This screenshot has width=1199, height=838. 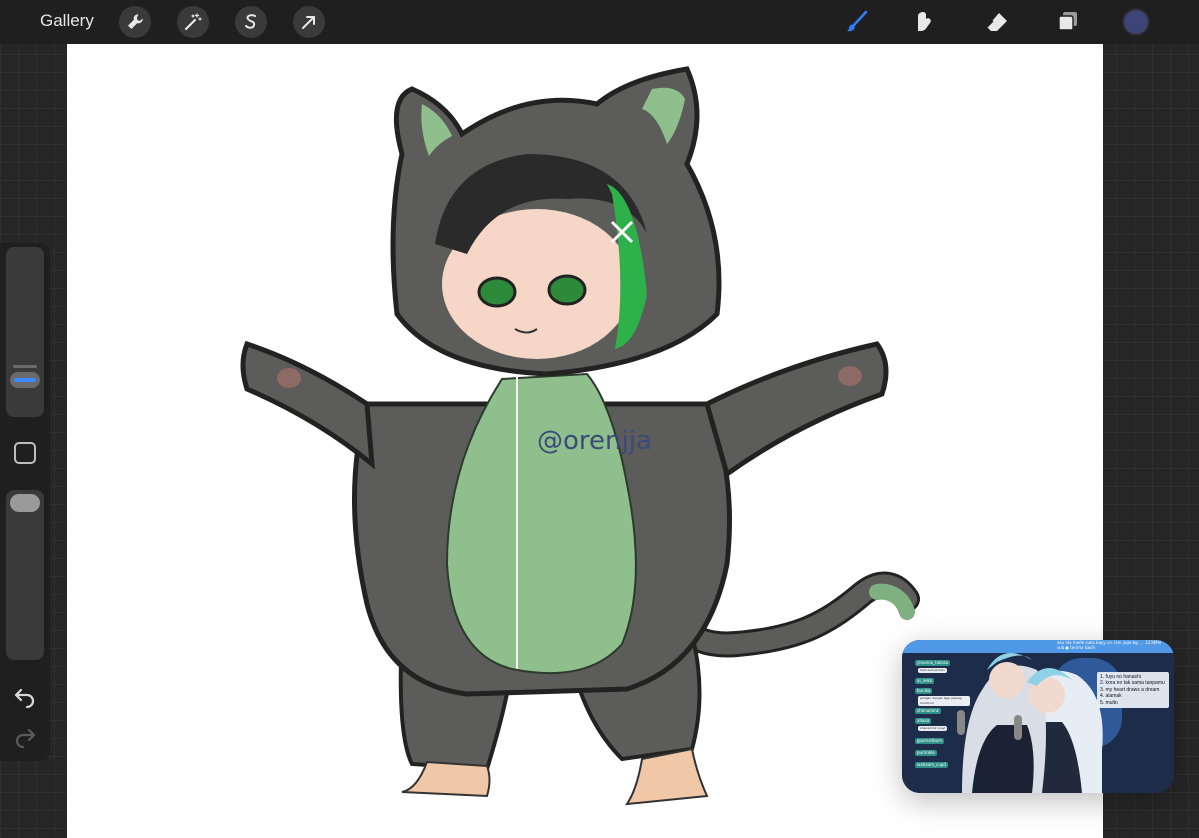 What do you see at coordinates (193, 22) in the screenshot?
I see `magic-wand-icon` at bounding box center [193, 22].